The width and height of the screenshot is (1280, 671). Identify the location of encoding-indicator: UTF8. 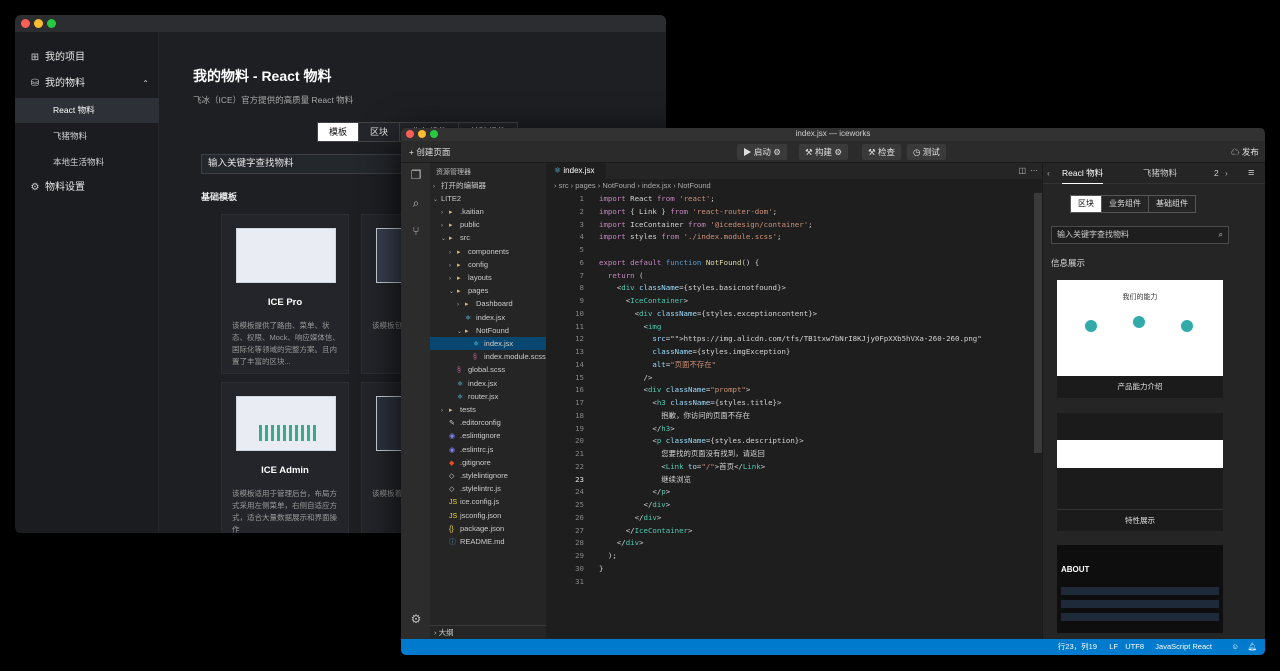
(1134, 647).